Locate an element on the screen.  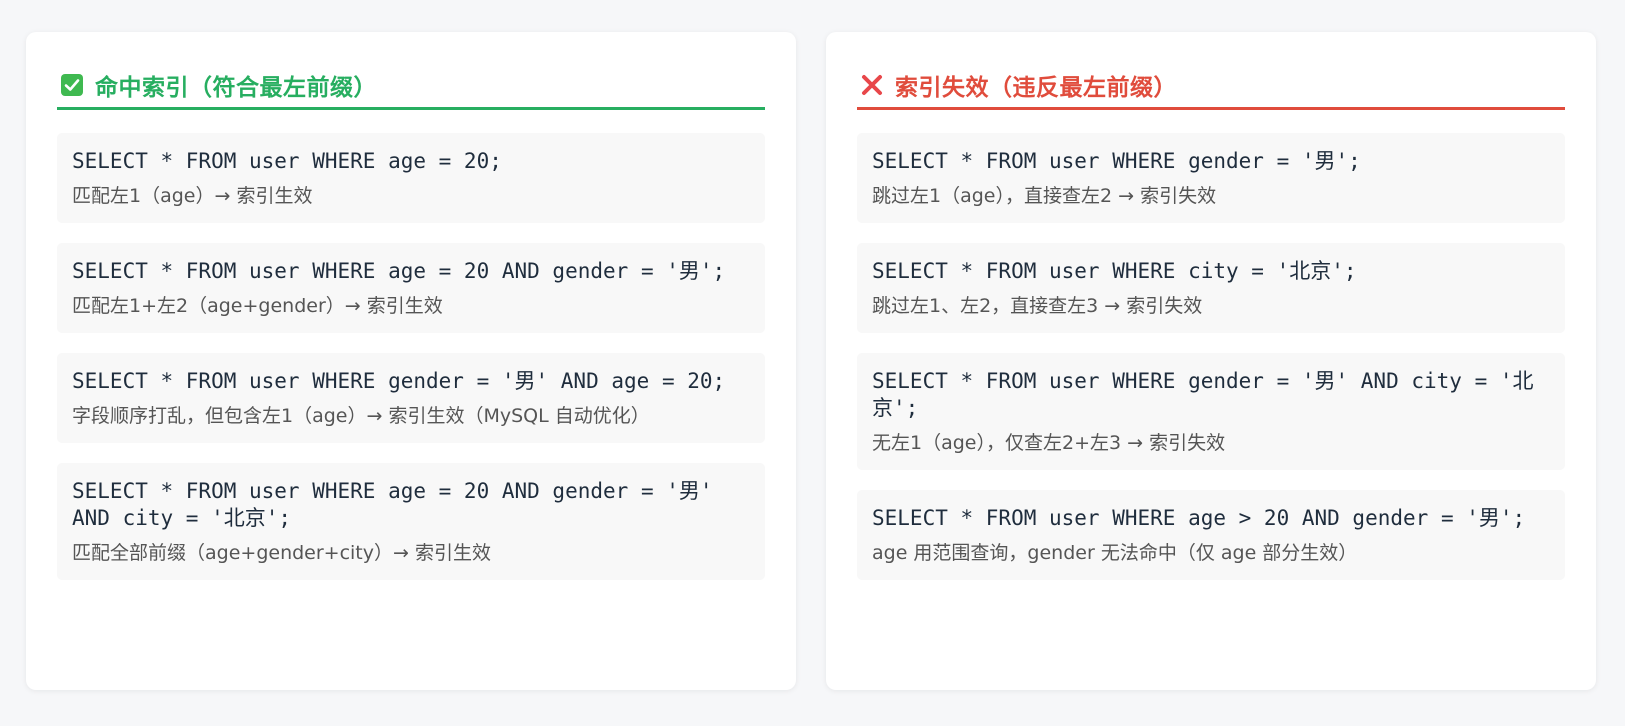
sql-description: 匹配全部前缀（age+gender+city）→ 索引生效 is located at coordinates (281, 553).